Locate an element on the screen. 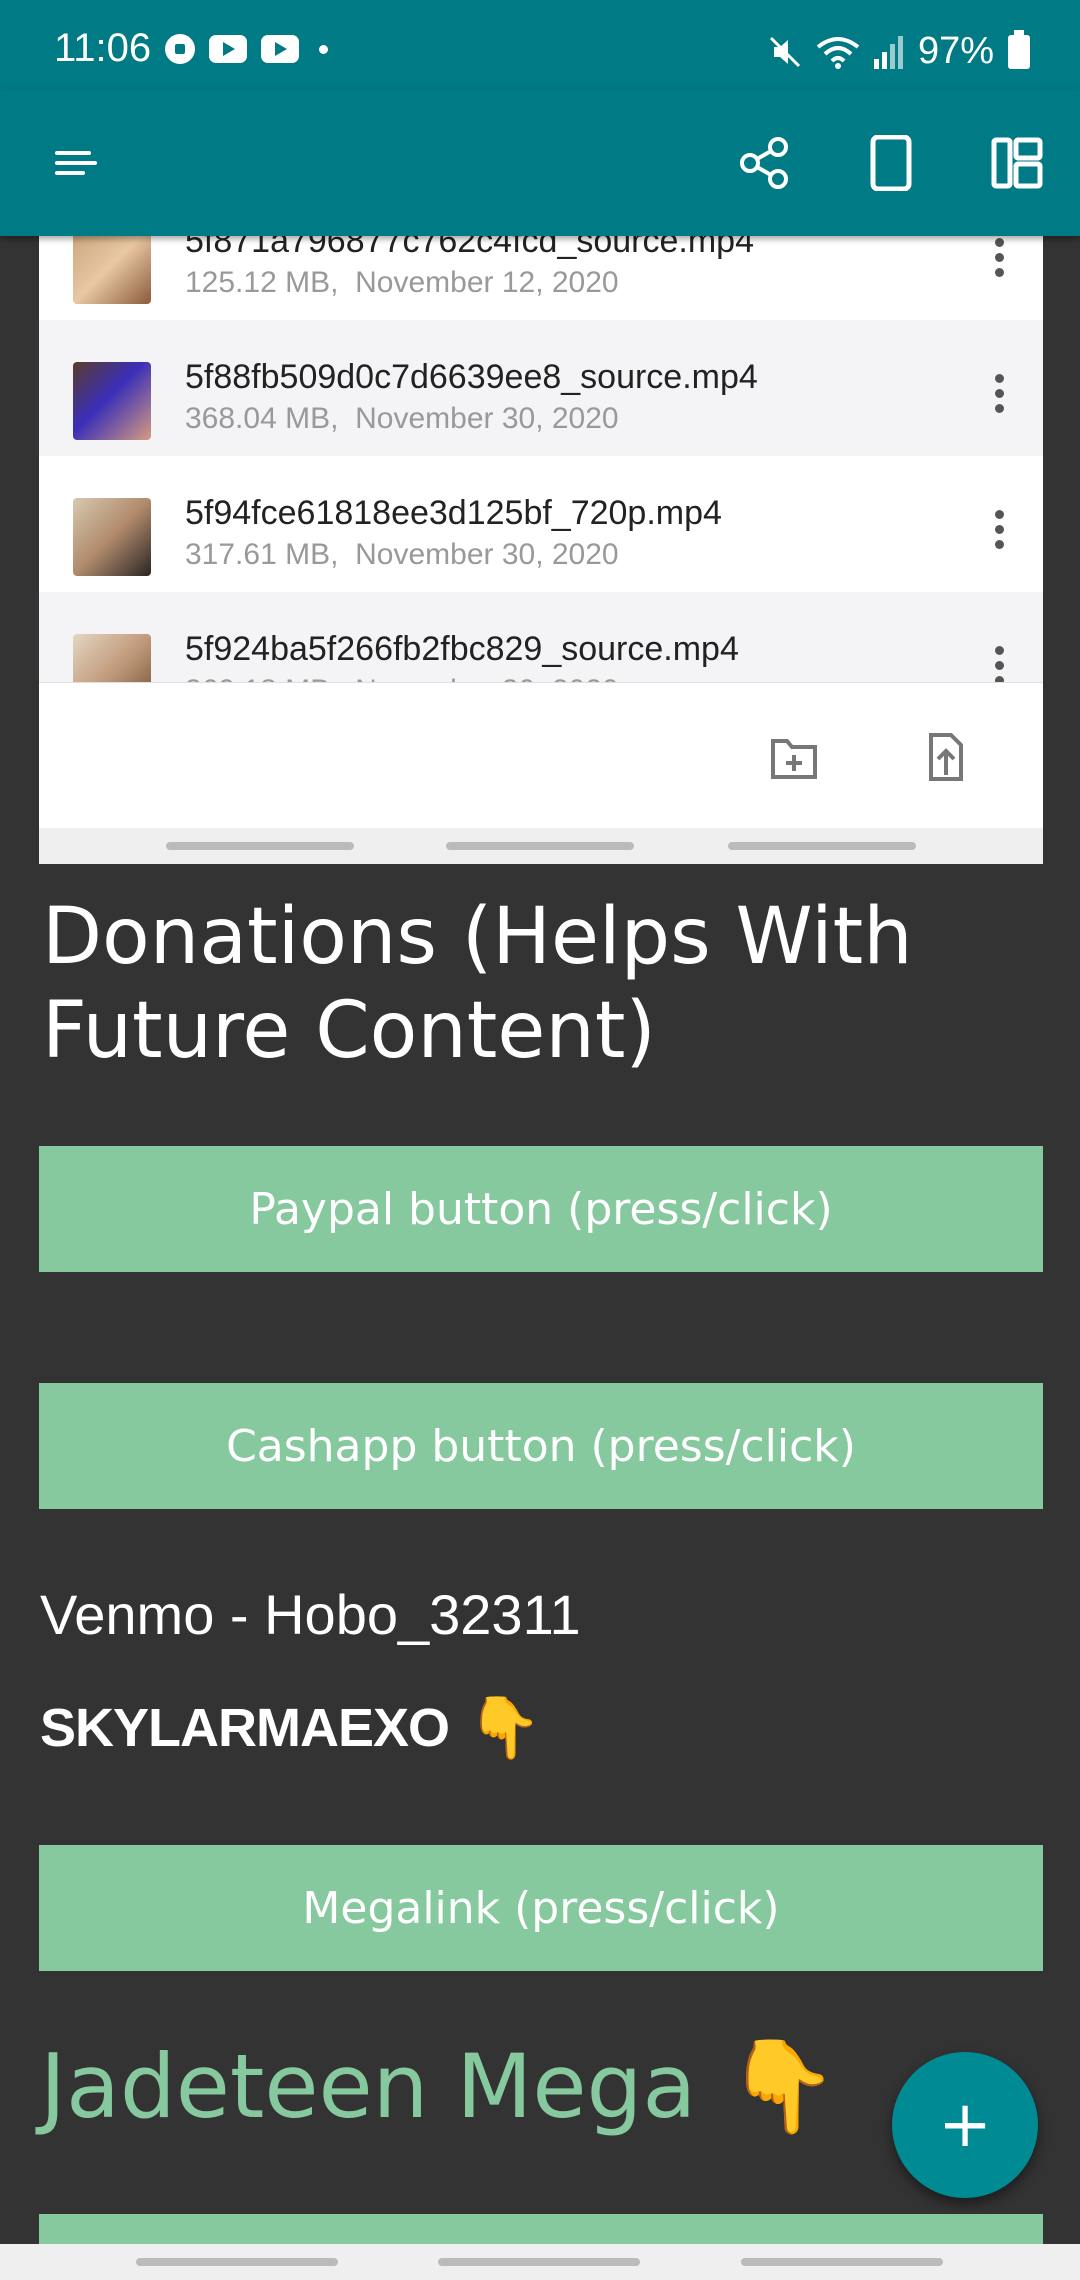 This screenshot has width=1080, height=2280. soccer-ball-icon is located at coordinates (180, 49).